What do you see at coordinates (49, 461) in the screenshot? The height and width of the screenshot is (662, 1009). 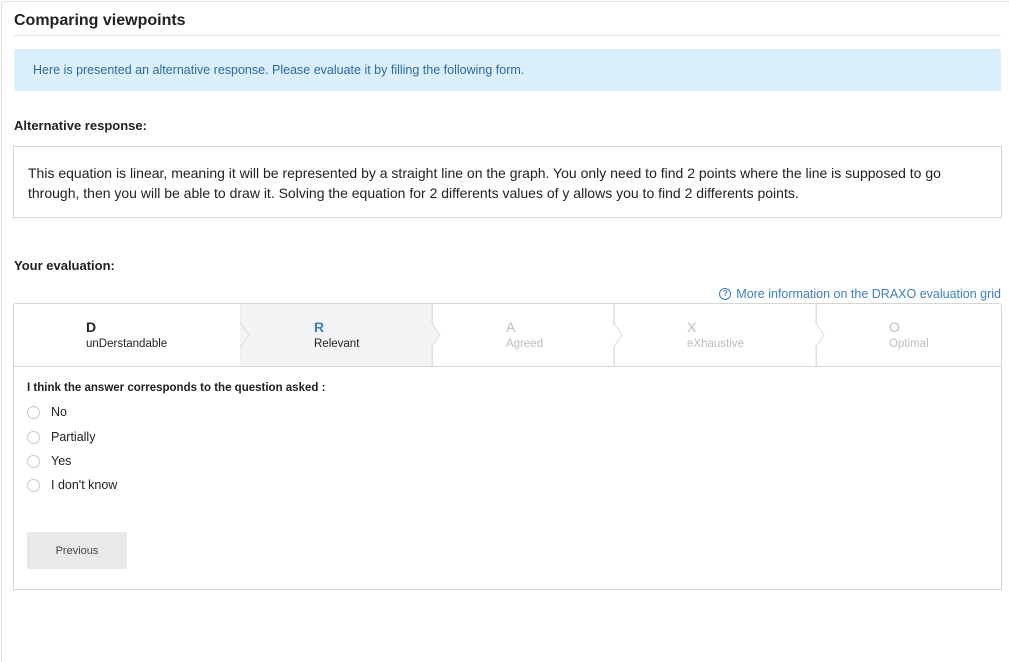 I see `option-yes: Yes` at bounding box center [49, 461].